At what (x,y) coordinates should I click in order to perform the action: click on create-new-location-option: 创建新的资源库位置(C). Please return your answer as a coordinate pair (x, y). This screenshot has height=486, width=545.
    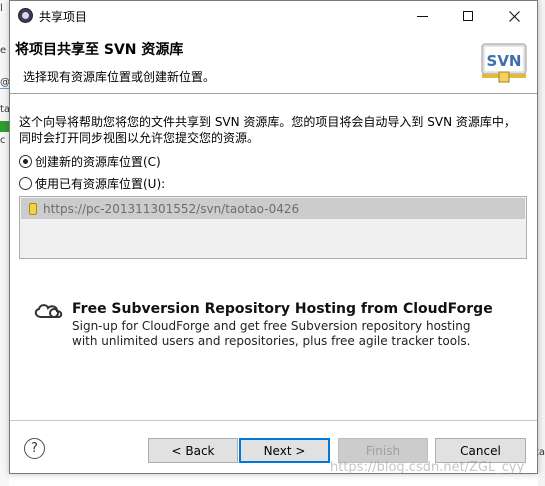
    Looking at the image, I should click on (90, 161).